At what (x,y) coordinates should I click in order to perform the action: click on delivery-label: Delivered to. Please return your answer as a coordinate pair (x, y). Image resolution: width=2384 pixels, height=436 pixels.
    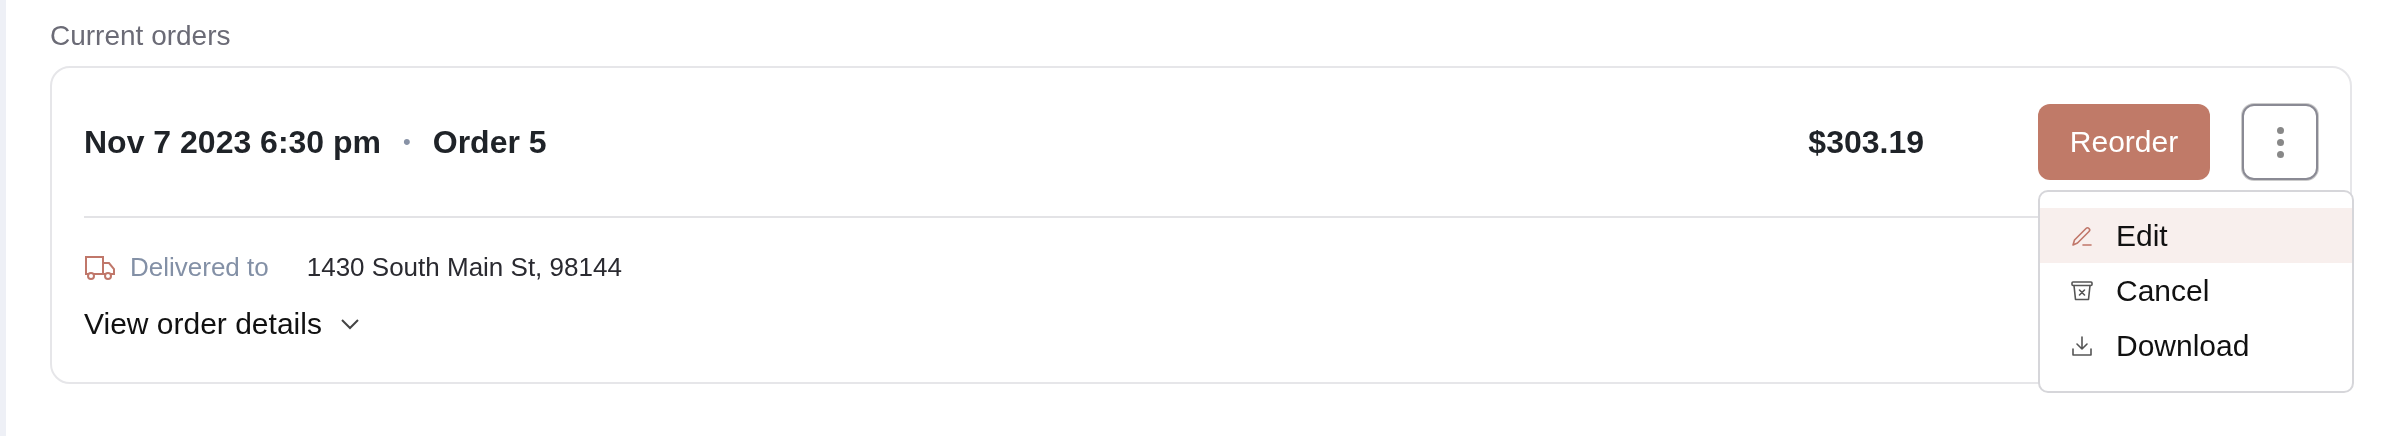
    Looking at the image, I should click on (199, 267).